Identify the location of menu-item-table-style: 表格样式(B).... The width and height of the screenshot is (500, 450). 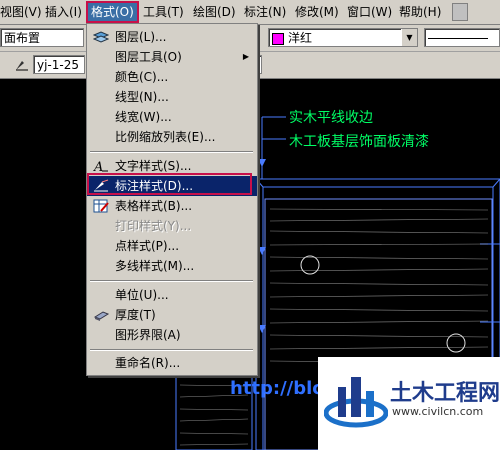
(172, 206).